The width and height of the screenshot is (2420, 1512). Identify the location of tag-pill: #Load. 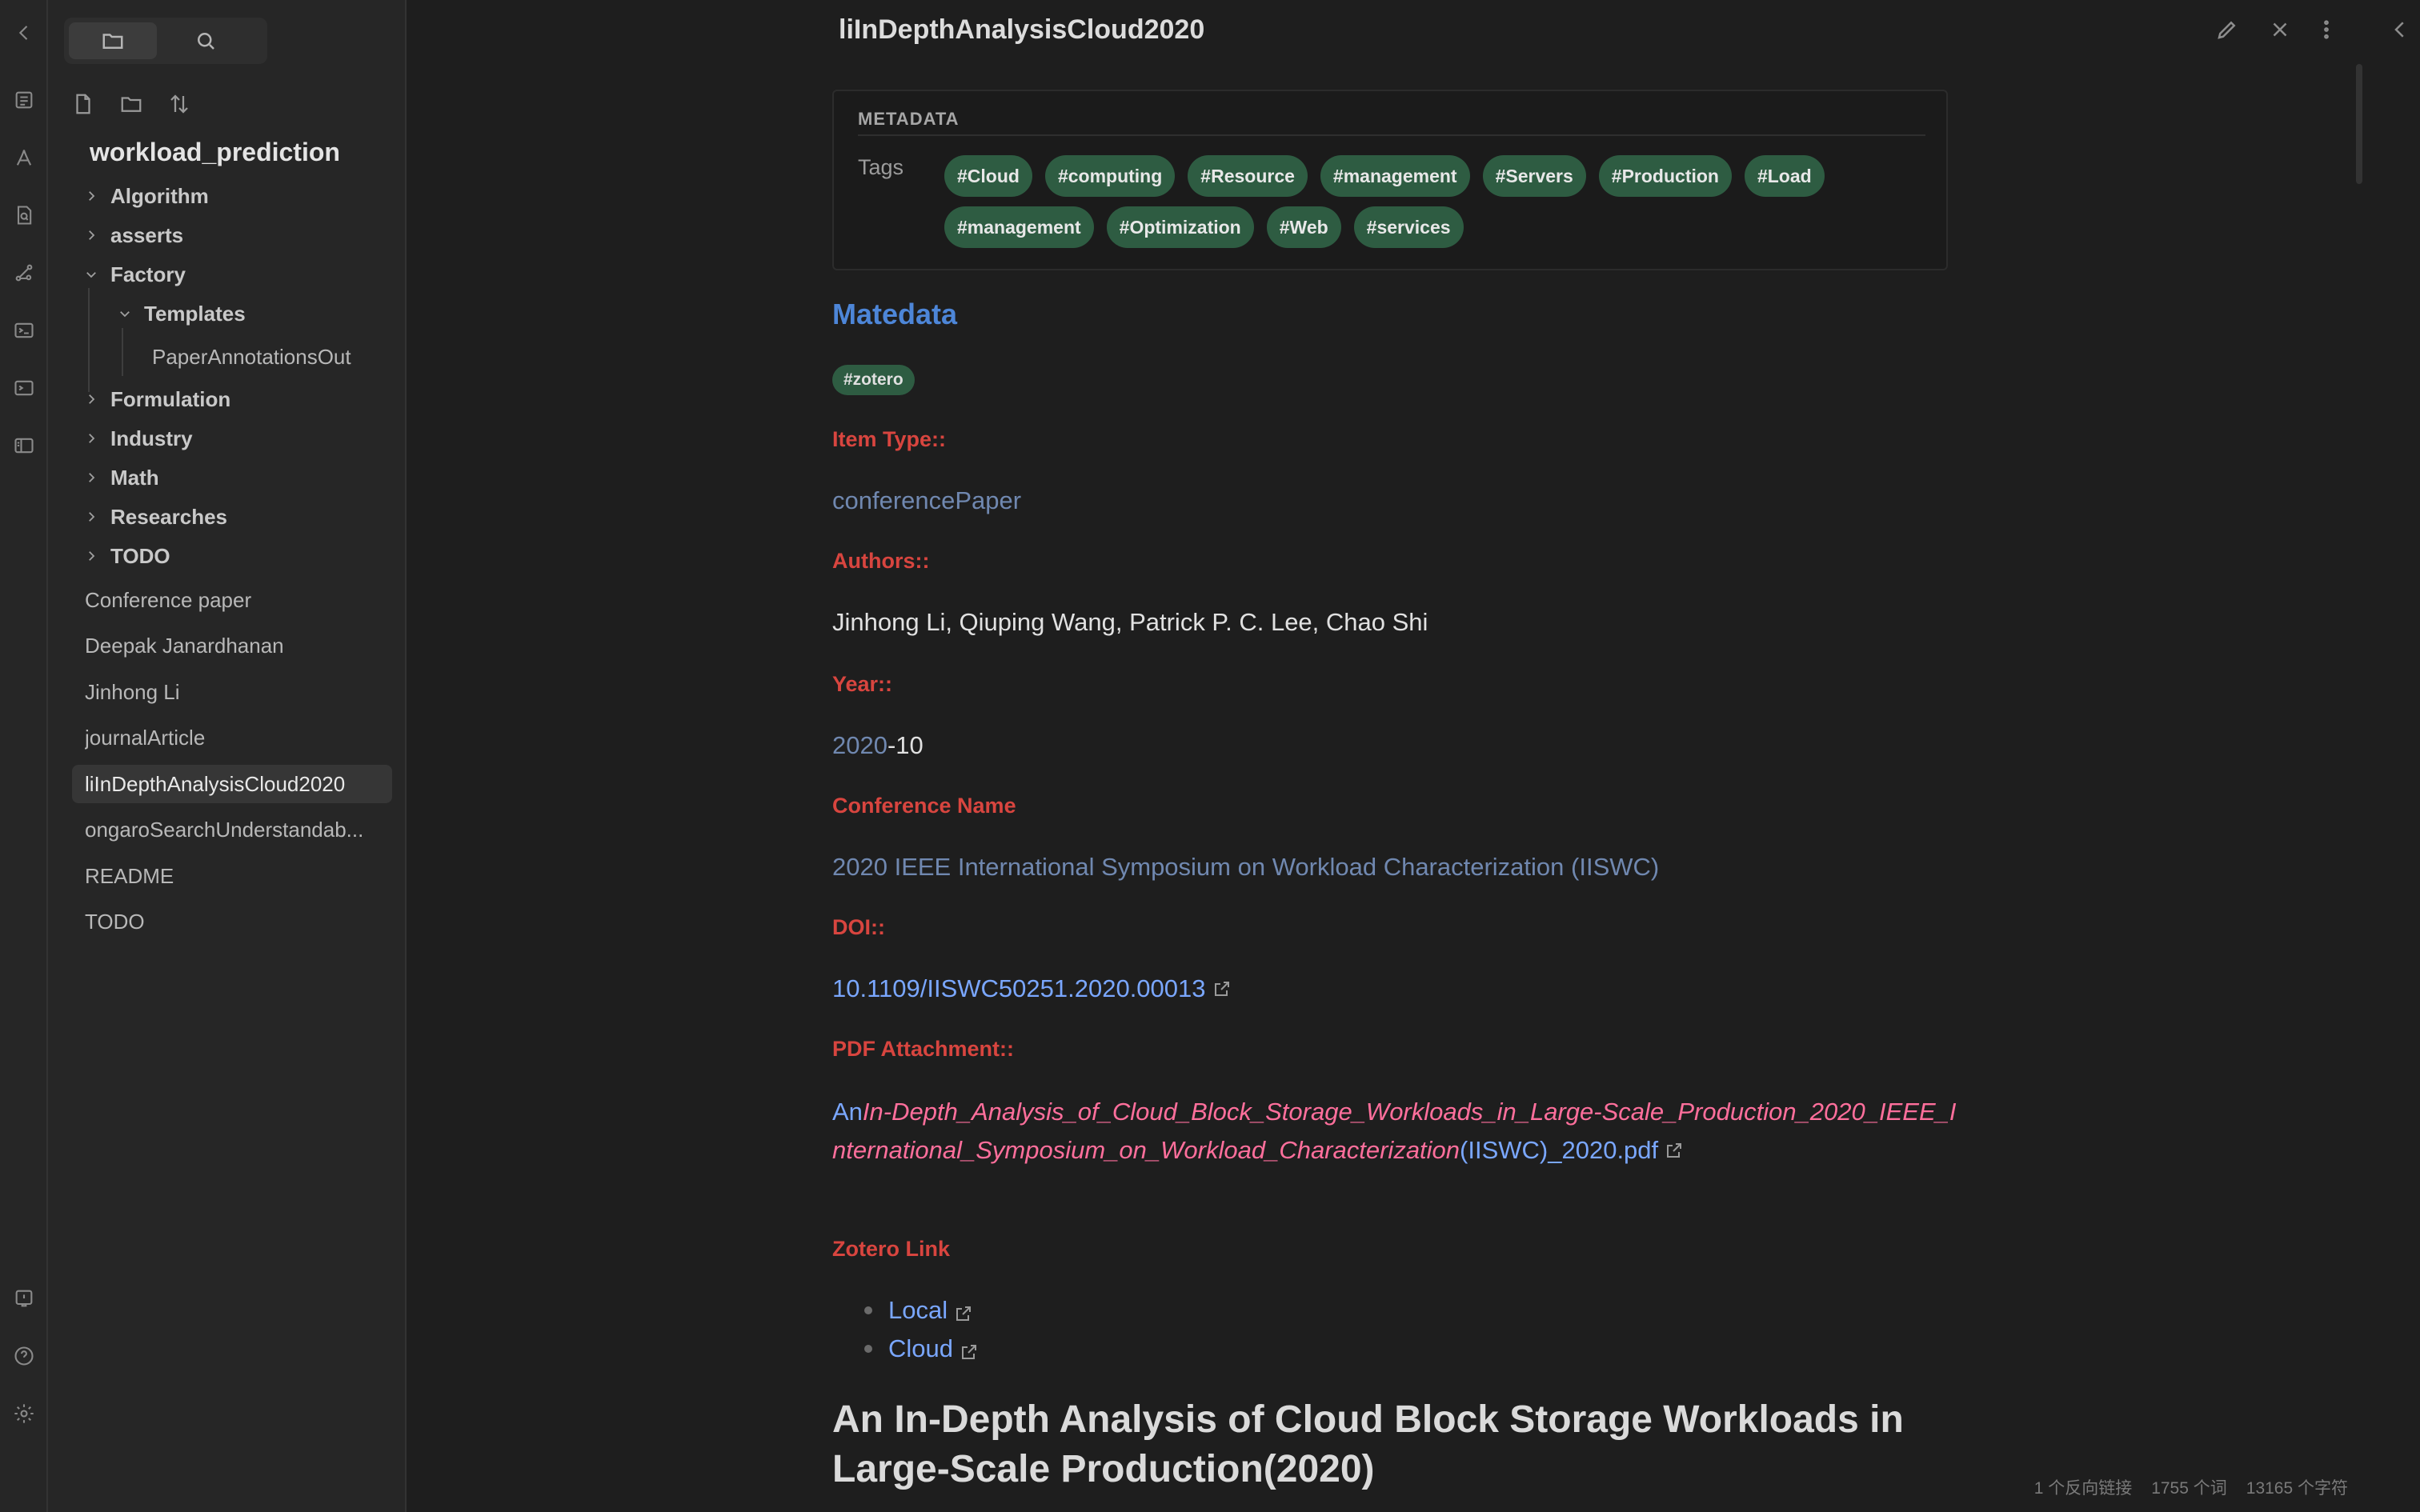
(1784, 176).